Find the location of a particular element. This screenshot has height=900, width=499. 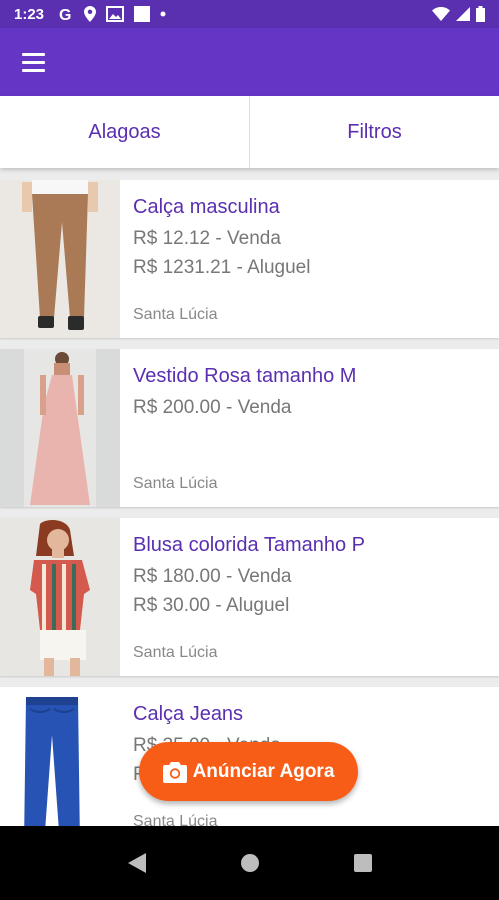

battery-icon is located at coordinates (480, 14).